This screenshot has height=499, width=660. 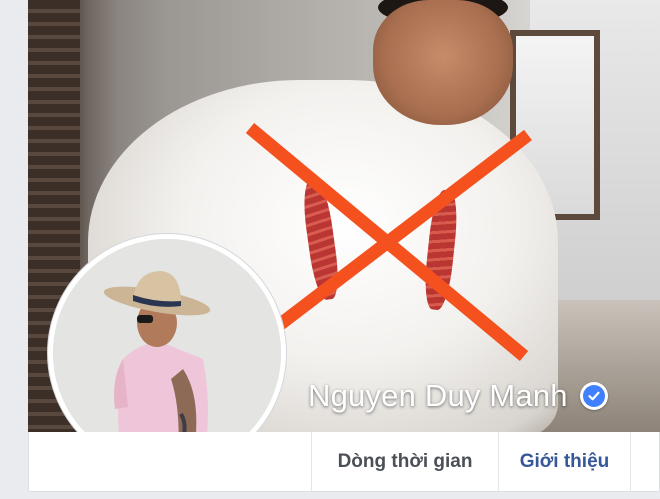 What do you see at coordinates (404, 461) in the screenshot?
I see `tab-timeline: Dòng thời gian` at bounding box center [404, 461].